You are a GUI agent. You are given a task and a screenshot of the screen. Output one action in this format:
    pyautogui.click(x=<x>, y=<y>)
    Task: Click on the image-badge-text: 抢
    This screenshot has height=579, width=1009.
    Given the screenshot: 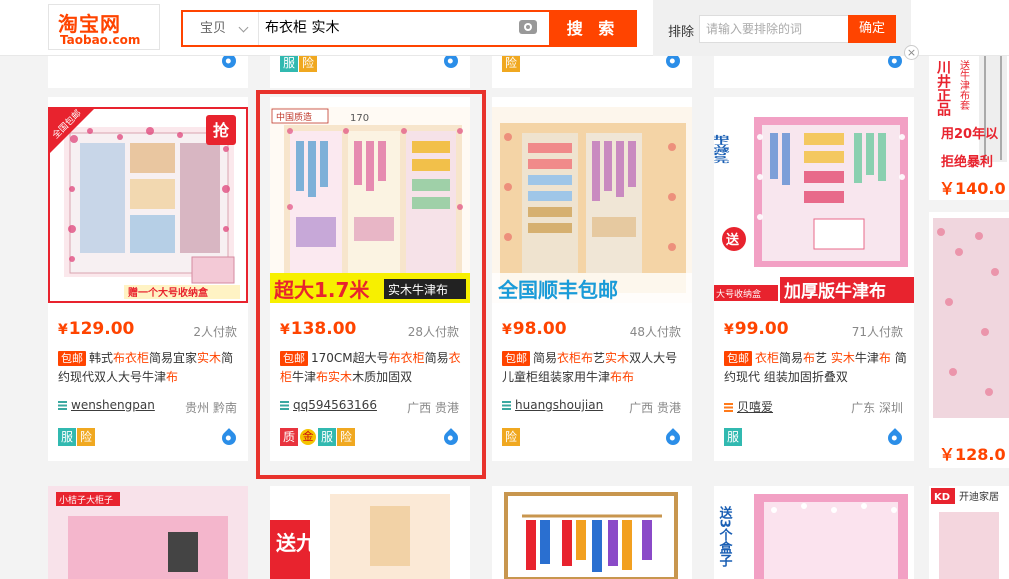 What is the action you would take?
    pyautogui.click(x=221, y=130)
    